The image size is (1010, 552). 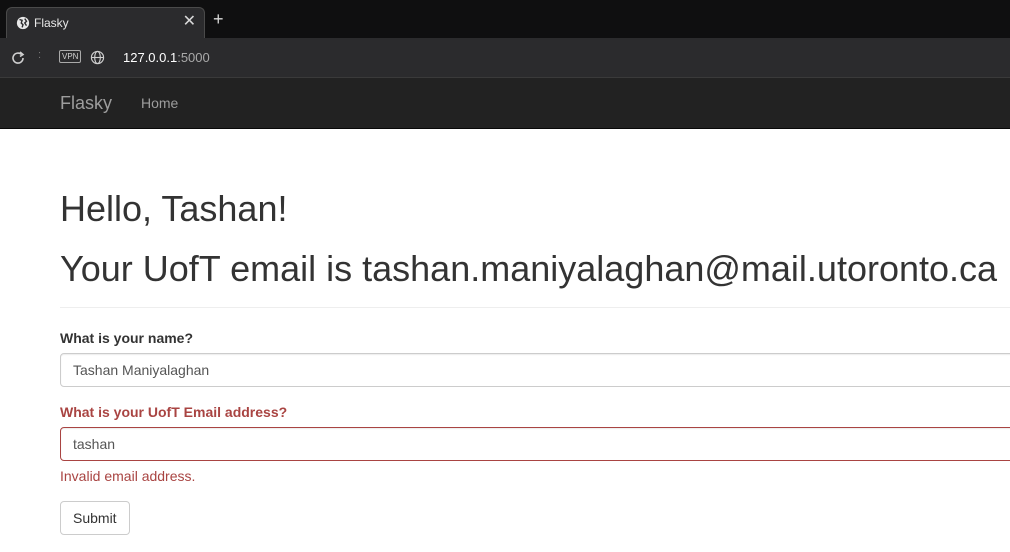 I want to click on name-input, so click(x=535, y=370).